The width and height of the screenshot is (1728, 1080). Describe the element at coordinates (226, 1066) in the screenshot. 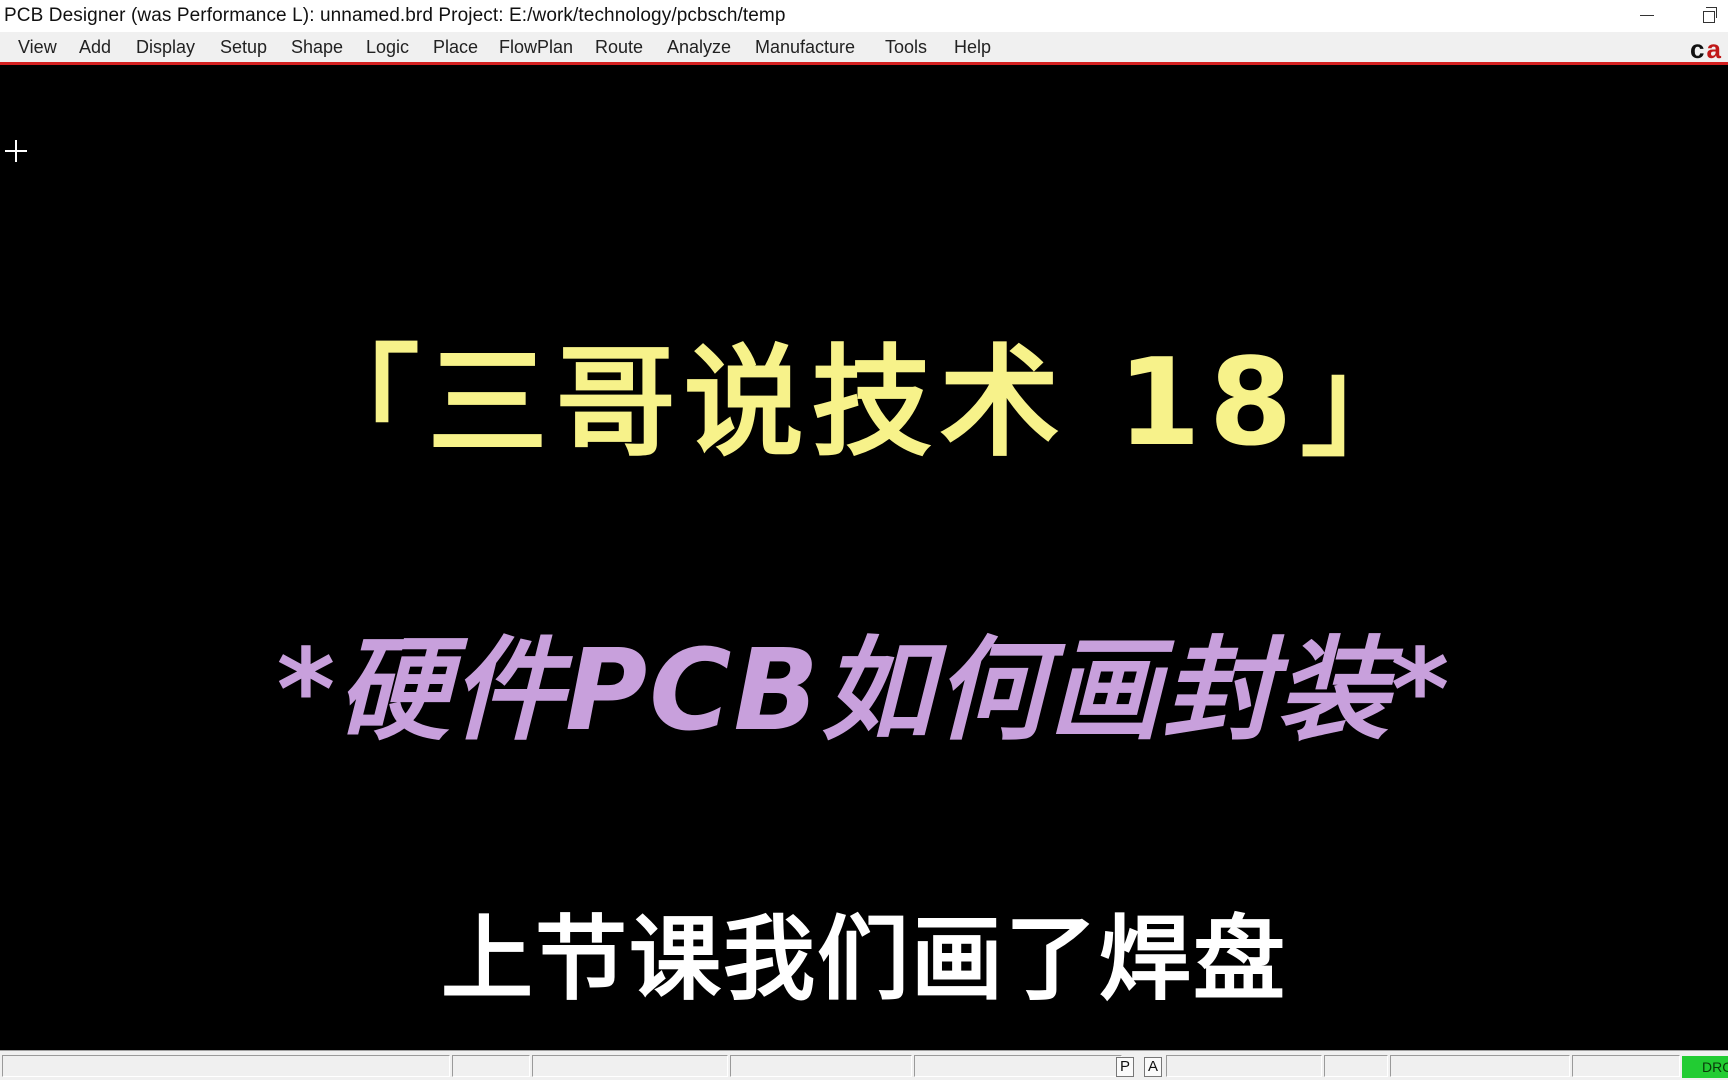

I see `status-field-command` at that location.